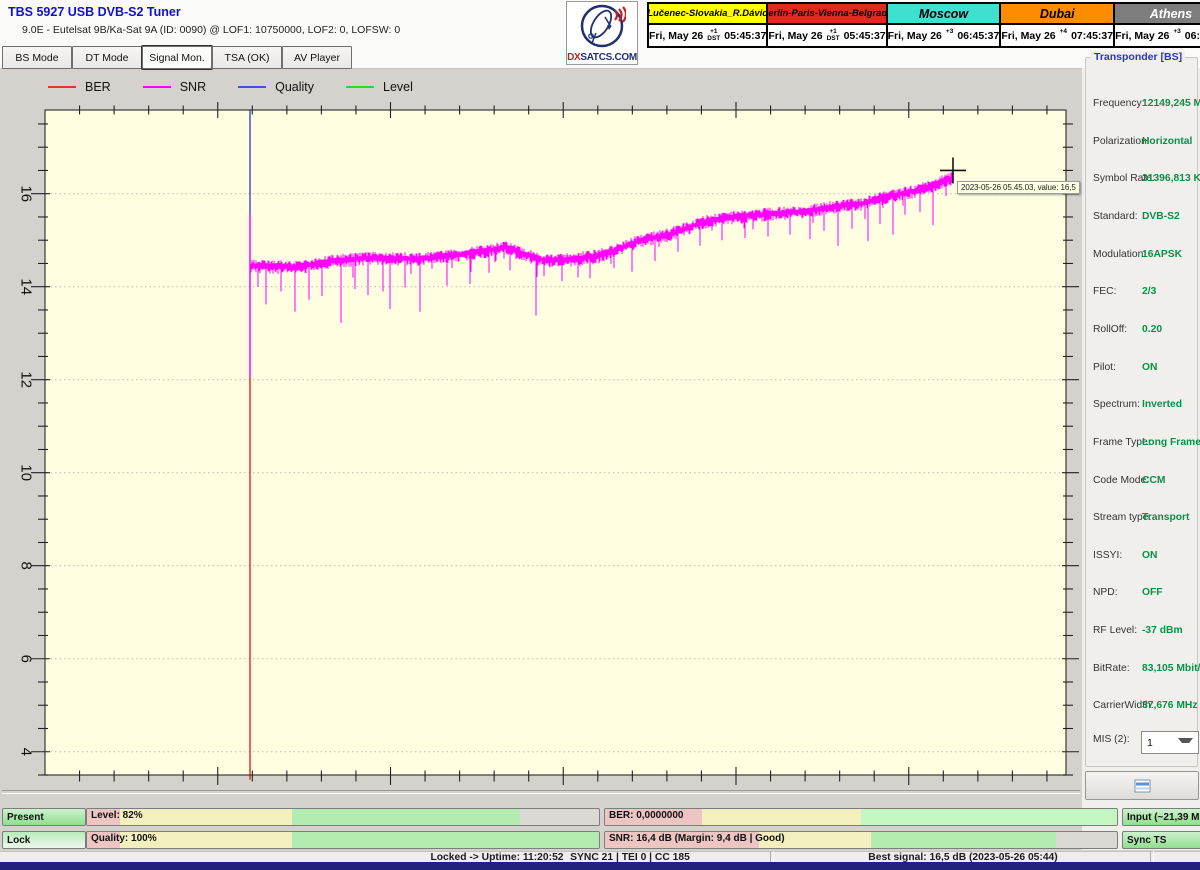 This screenshot has width=1200, height=870. Describe the element at coordinates (26, 752) in the screenshot. I see `y-axis-label: 4` at that location.